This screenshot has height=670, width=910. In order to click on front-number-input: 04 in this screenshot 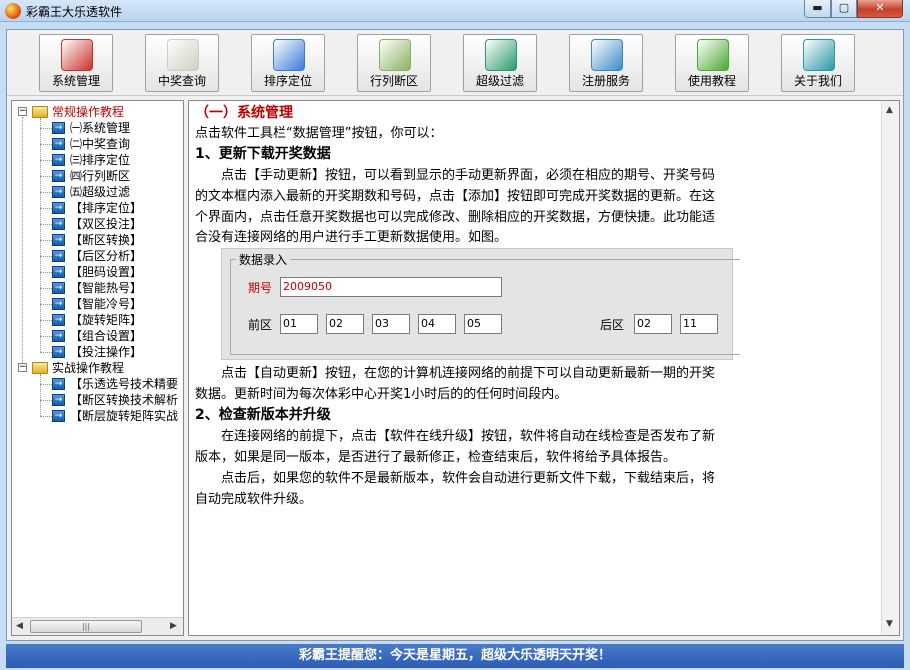, I will do `click(437, 324)`.